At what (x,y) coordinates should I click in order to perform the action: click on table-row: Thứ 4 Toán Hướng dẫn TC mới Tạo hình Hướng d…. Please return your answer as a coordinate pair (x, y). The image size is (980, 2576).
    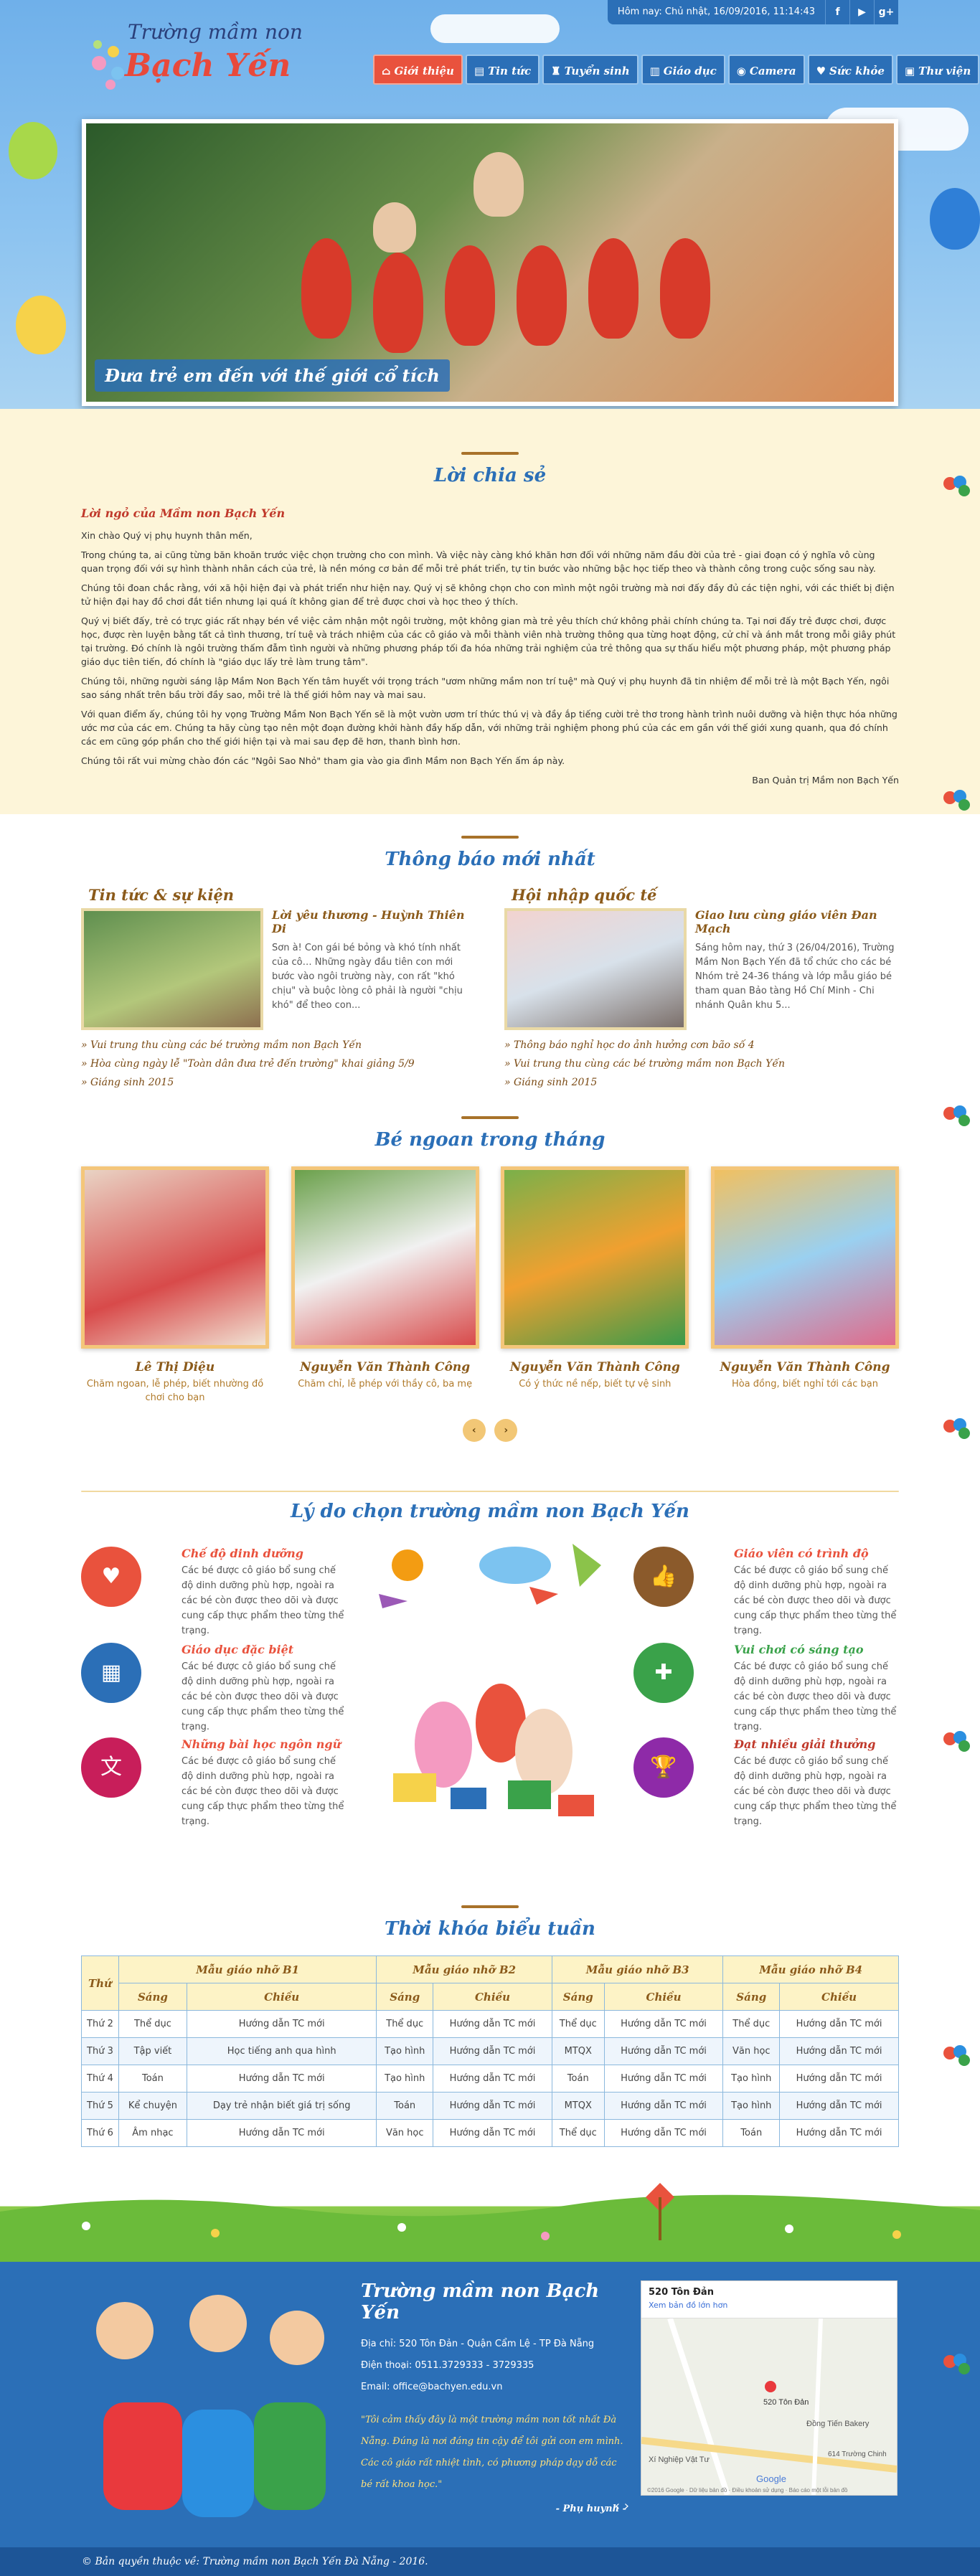
    Looking at the image, I should click on (490, 2079).